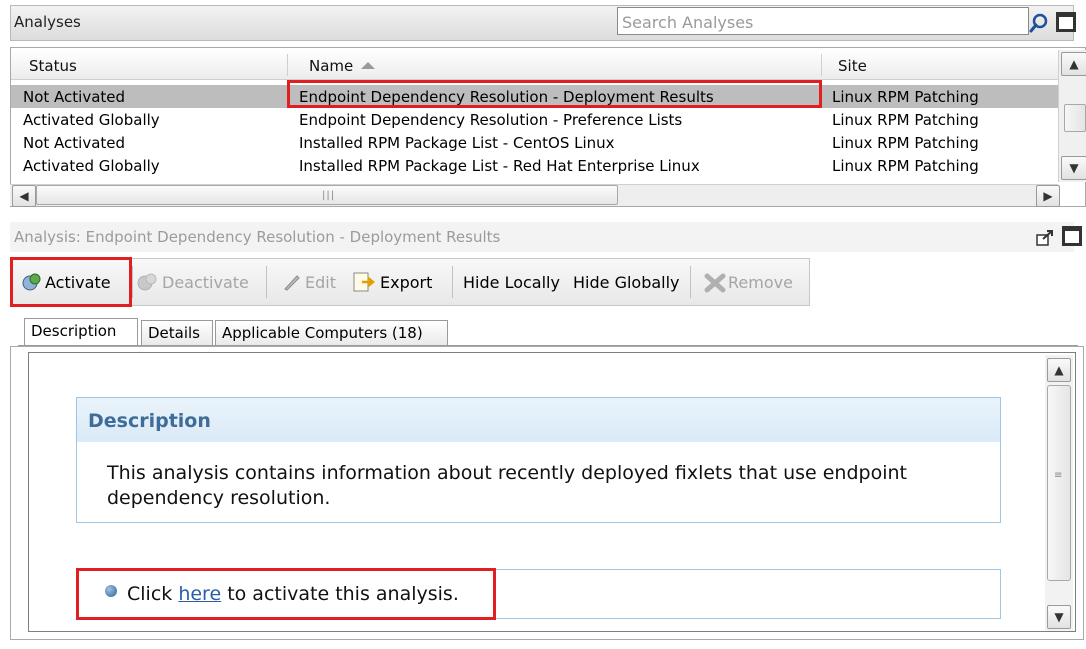  I want to click on tab-details: Details, so click(177, 333).